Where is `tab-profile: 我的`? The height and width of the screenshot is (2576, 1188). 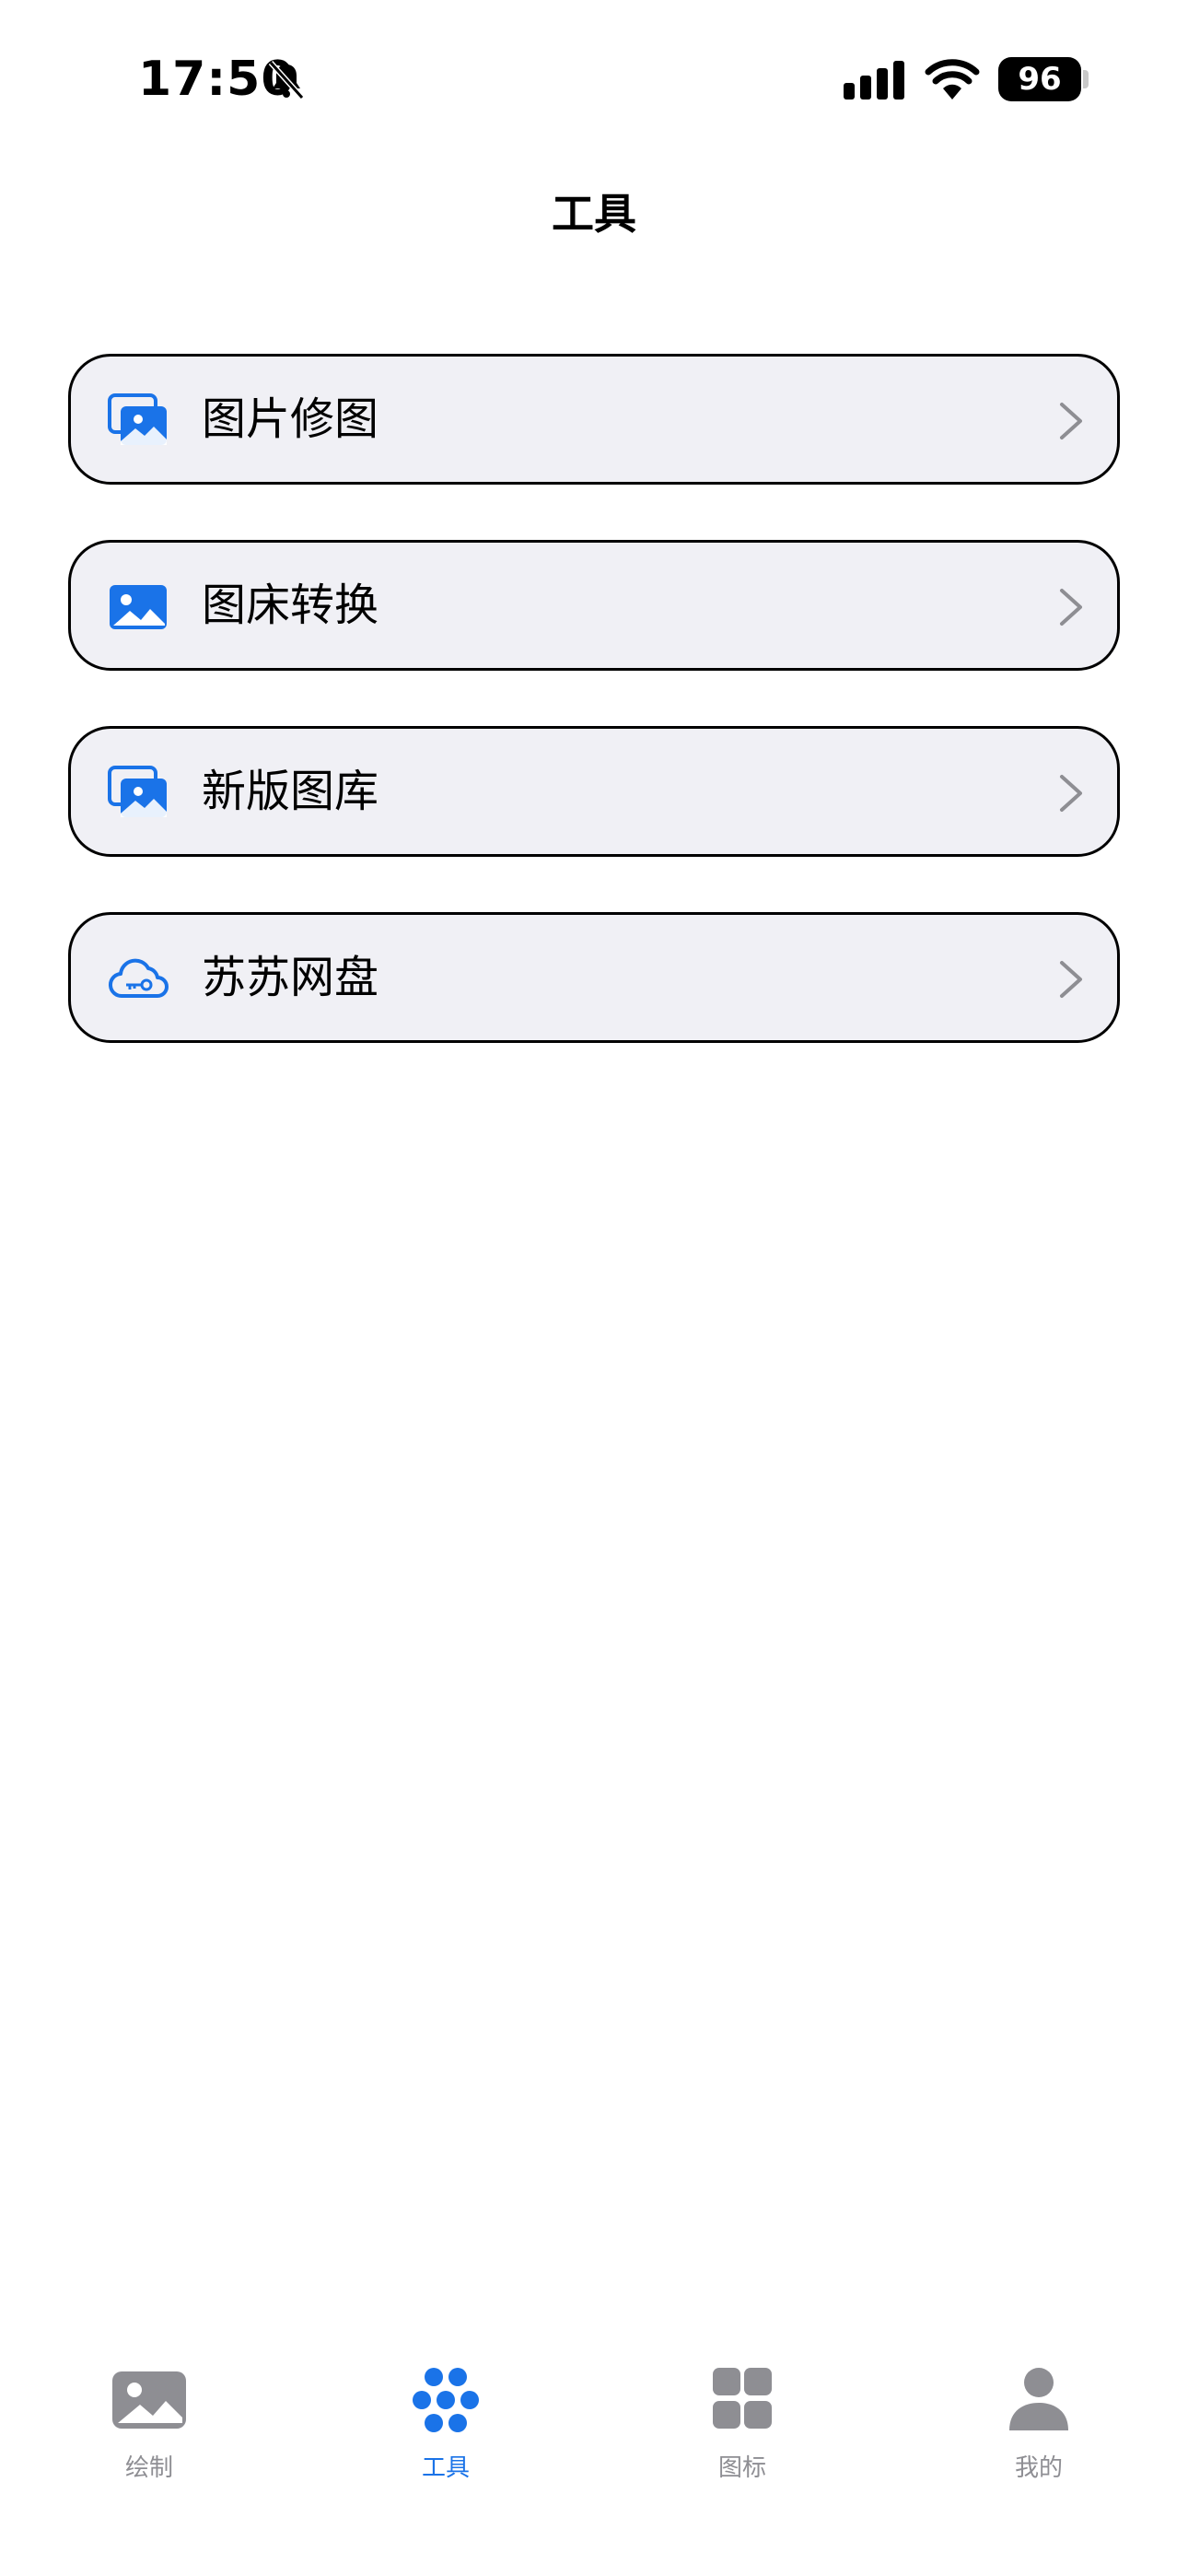 tab-profile: 我的 is located at coordinates (1039, 2414).